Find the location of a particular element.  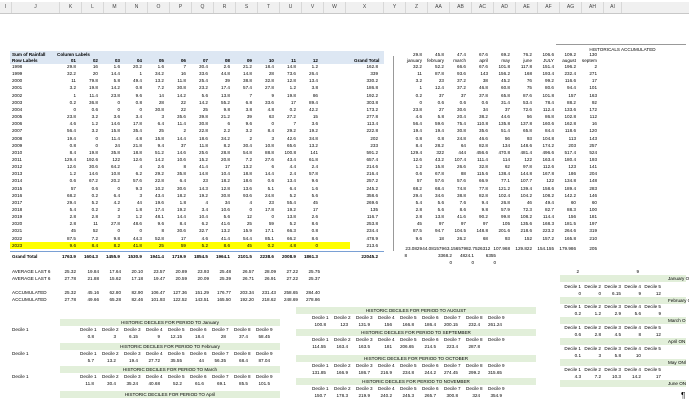

column-header-n: N is located at coordinates (137, 7).